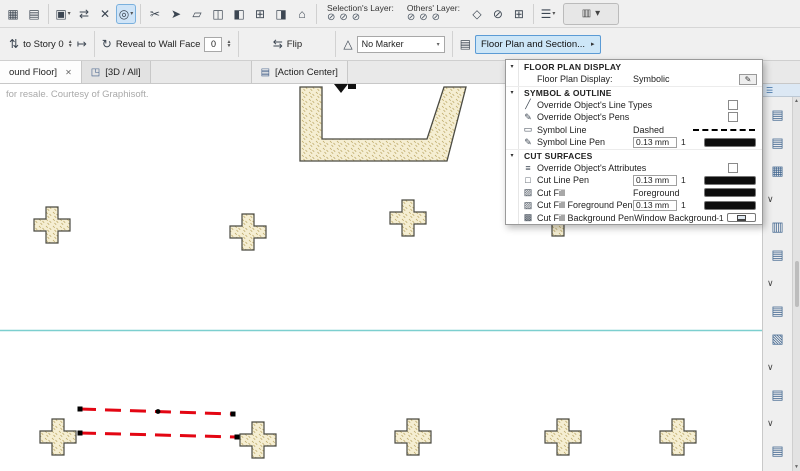 This screenshot has width=800, height=471. What do you see at coordinates (661, 130) in the screenshot?
I see `symbol-line-value: Dashed` at bounding box center [661, 130].